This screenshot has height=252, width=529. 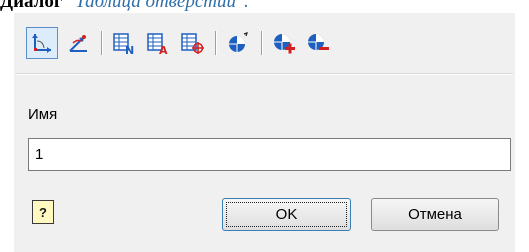 I want to click on page-caption: Диалог "Таблица отверстий"., so click(x=264, y=6).